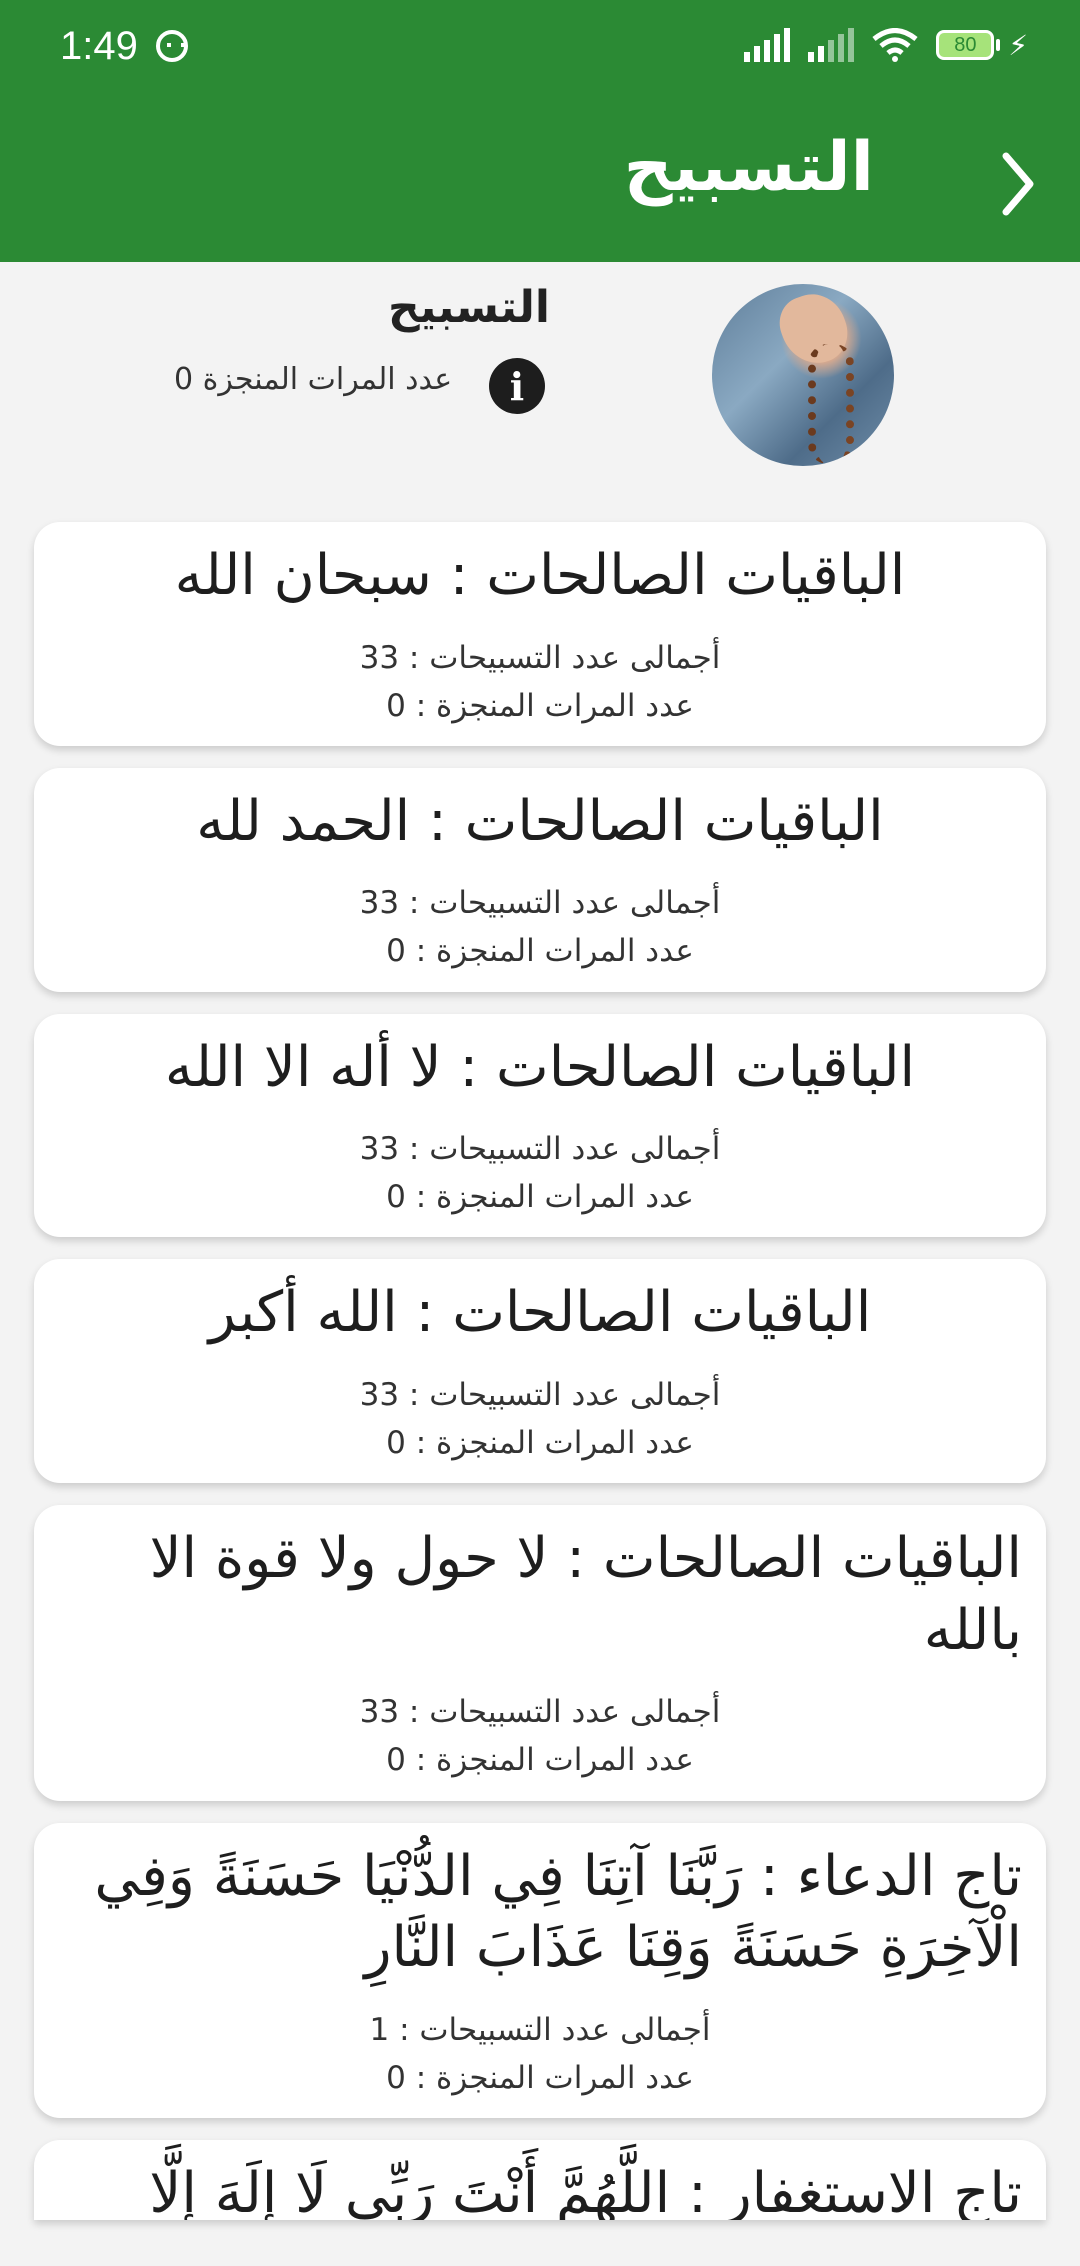  Describe the element at coordinates (748, 167) in the screenshot. I see `page-title: التسبيح` at that location.